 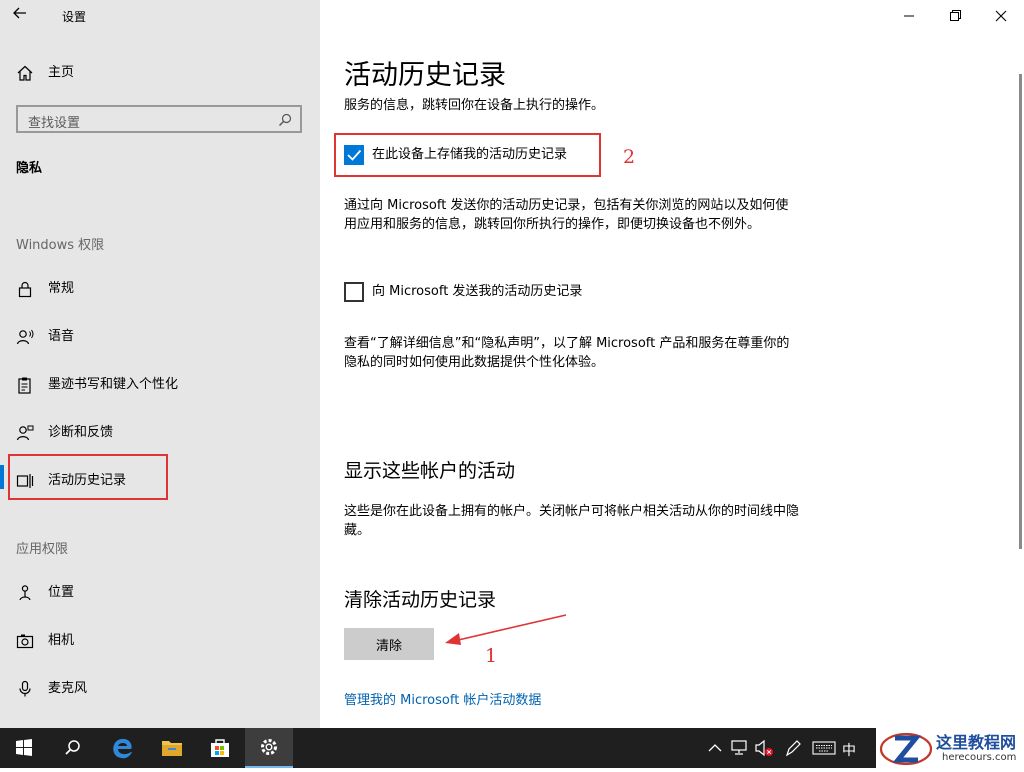 I want to click on close-button, so click(x=1001, y=16).